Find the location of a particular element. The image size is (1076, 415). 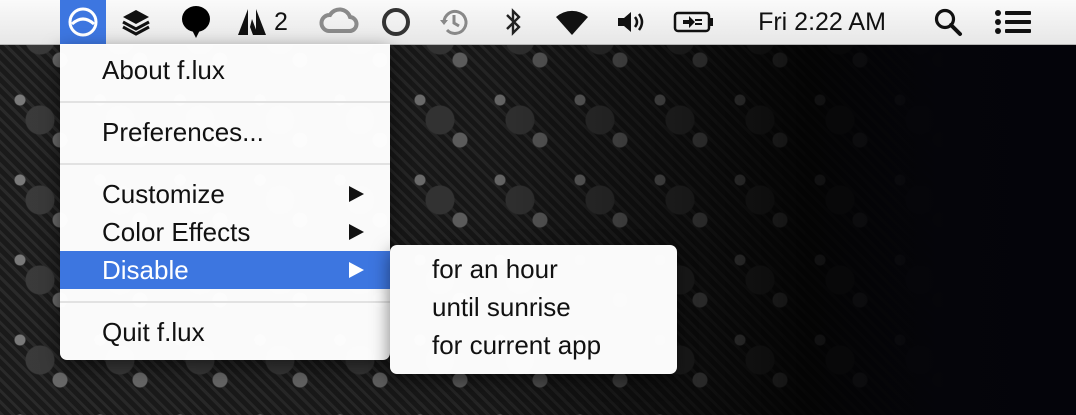

flux-menu-extra is located at coordinates (83, 22).